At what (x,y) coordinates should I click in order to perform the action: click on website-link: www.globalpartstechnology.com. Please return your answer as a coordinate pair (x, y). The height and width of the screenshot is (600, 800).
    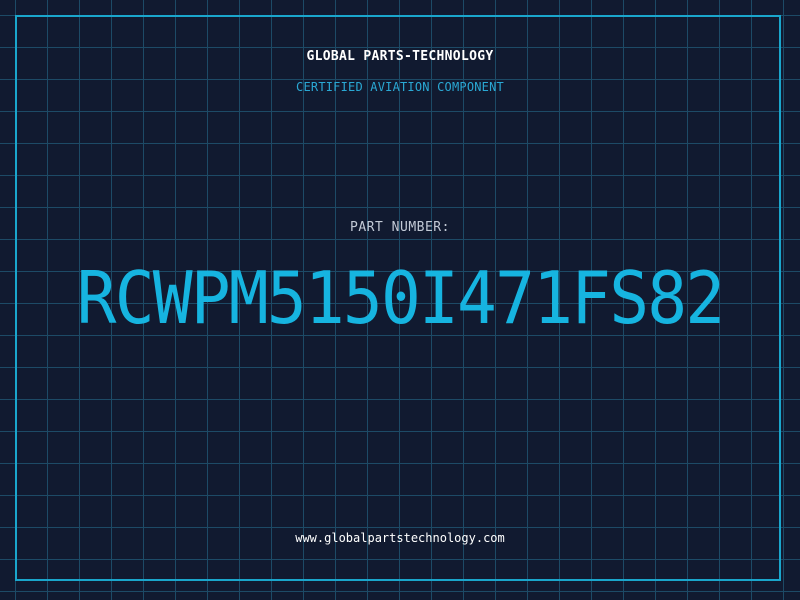
    Looking at the image, I should click on (400, 538).